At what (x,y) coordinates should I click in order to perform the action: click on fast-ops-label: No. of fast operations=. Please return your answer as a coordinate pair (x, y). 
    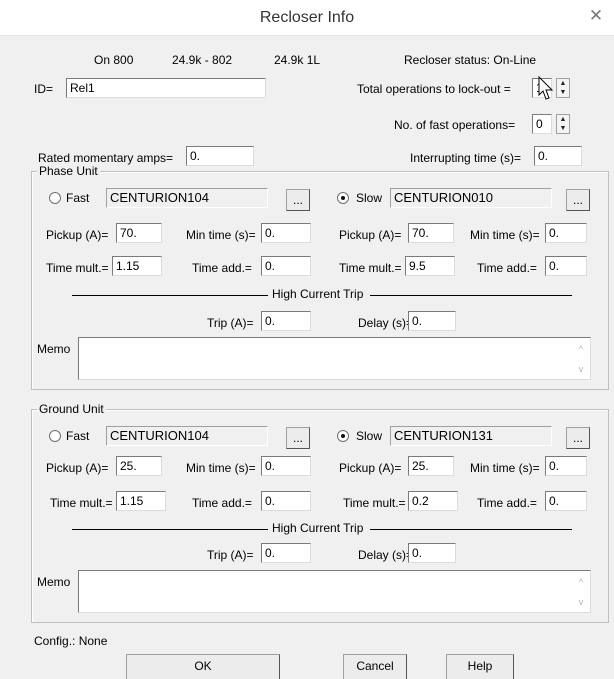
    Looking at the image, I should click on (455, 125).